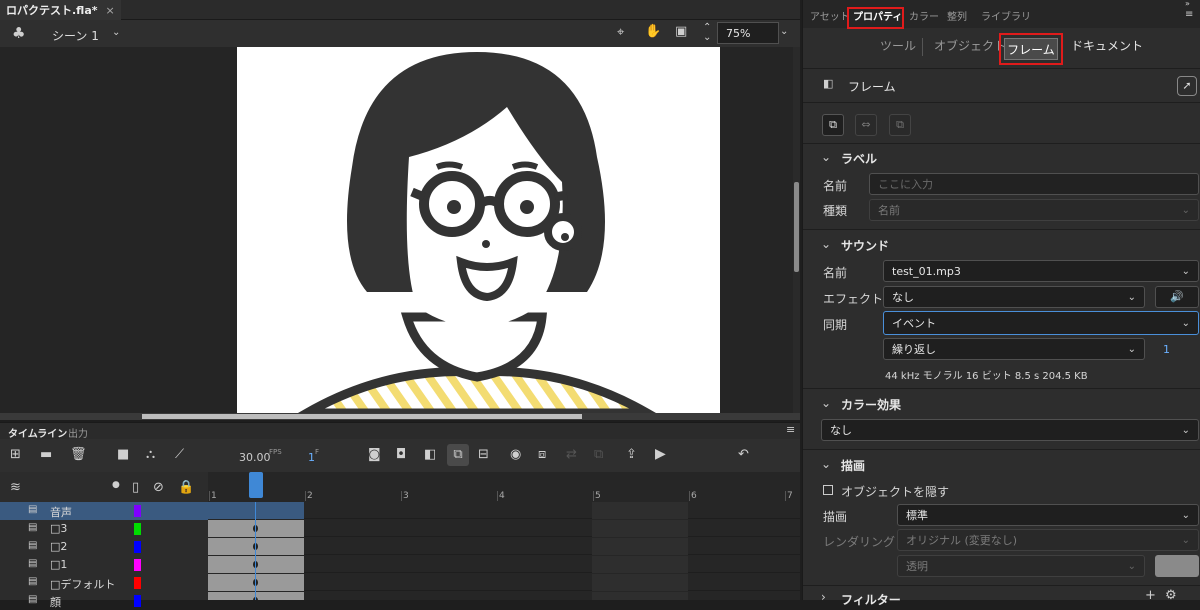  I want to click on document-tab: ロパクテスト.fla* ×, so click(60, 10).